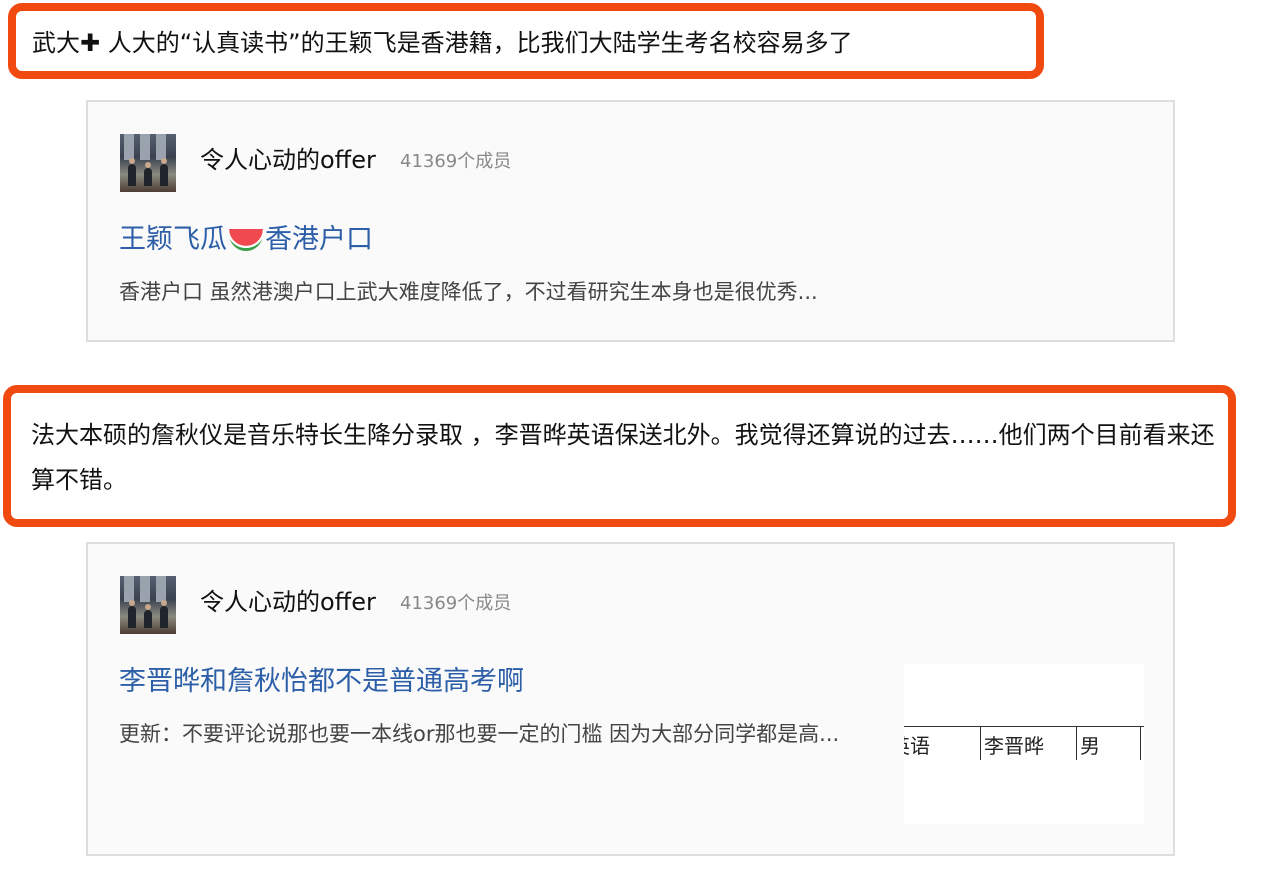  I want to click on post-title-link: 王颖飞瓜 香港户口, so click(246, 240).